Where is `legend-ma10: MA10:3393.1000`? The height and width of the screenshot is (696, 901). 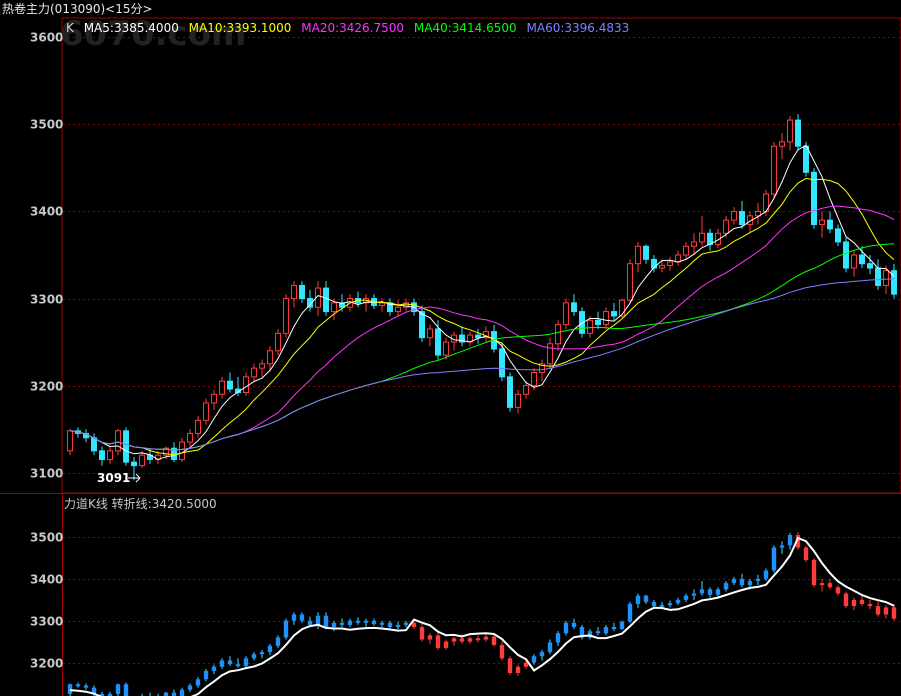 legend-ma10: MA10:3393.1000 is located at coordinates (240, 28).